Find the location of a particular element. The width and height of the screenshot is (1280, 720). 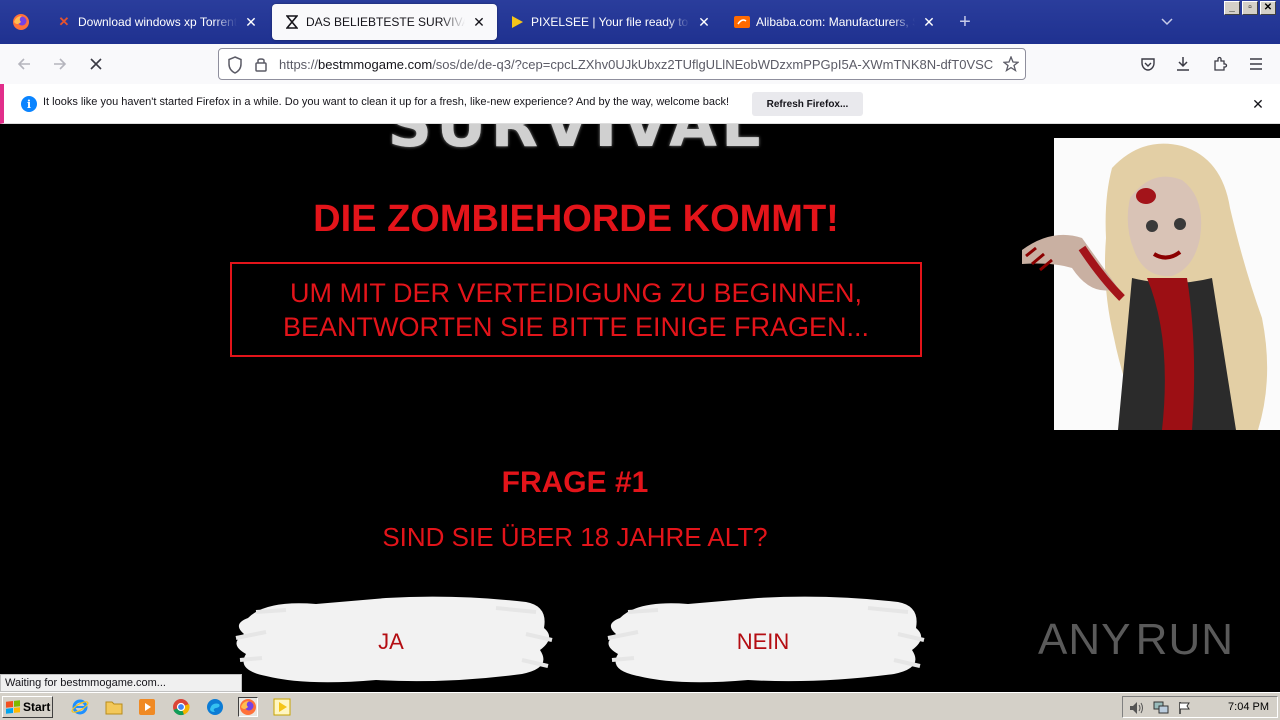

answer-no-button: NEIN is located at coordinates (763, 640).